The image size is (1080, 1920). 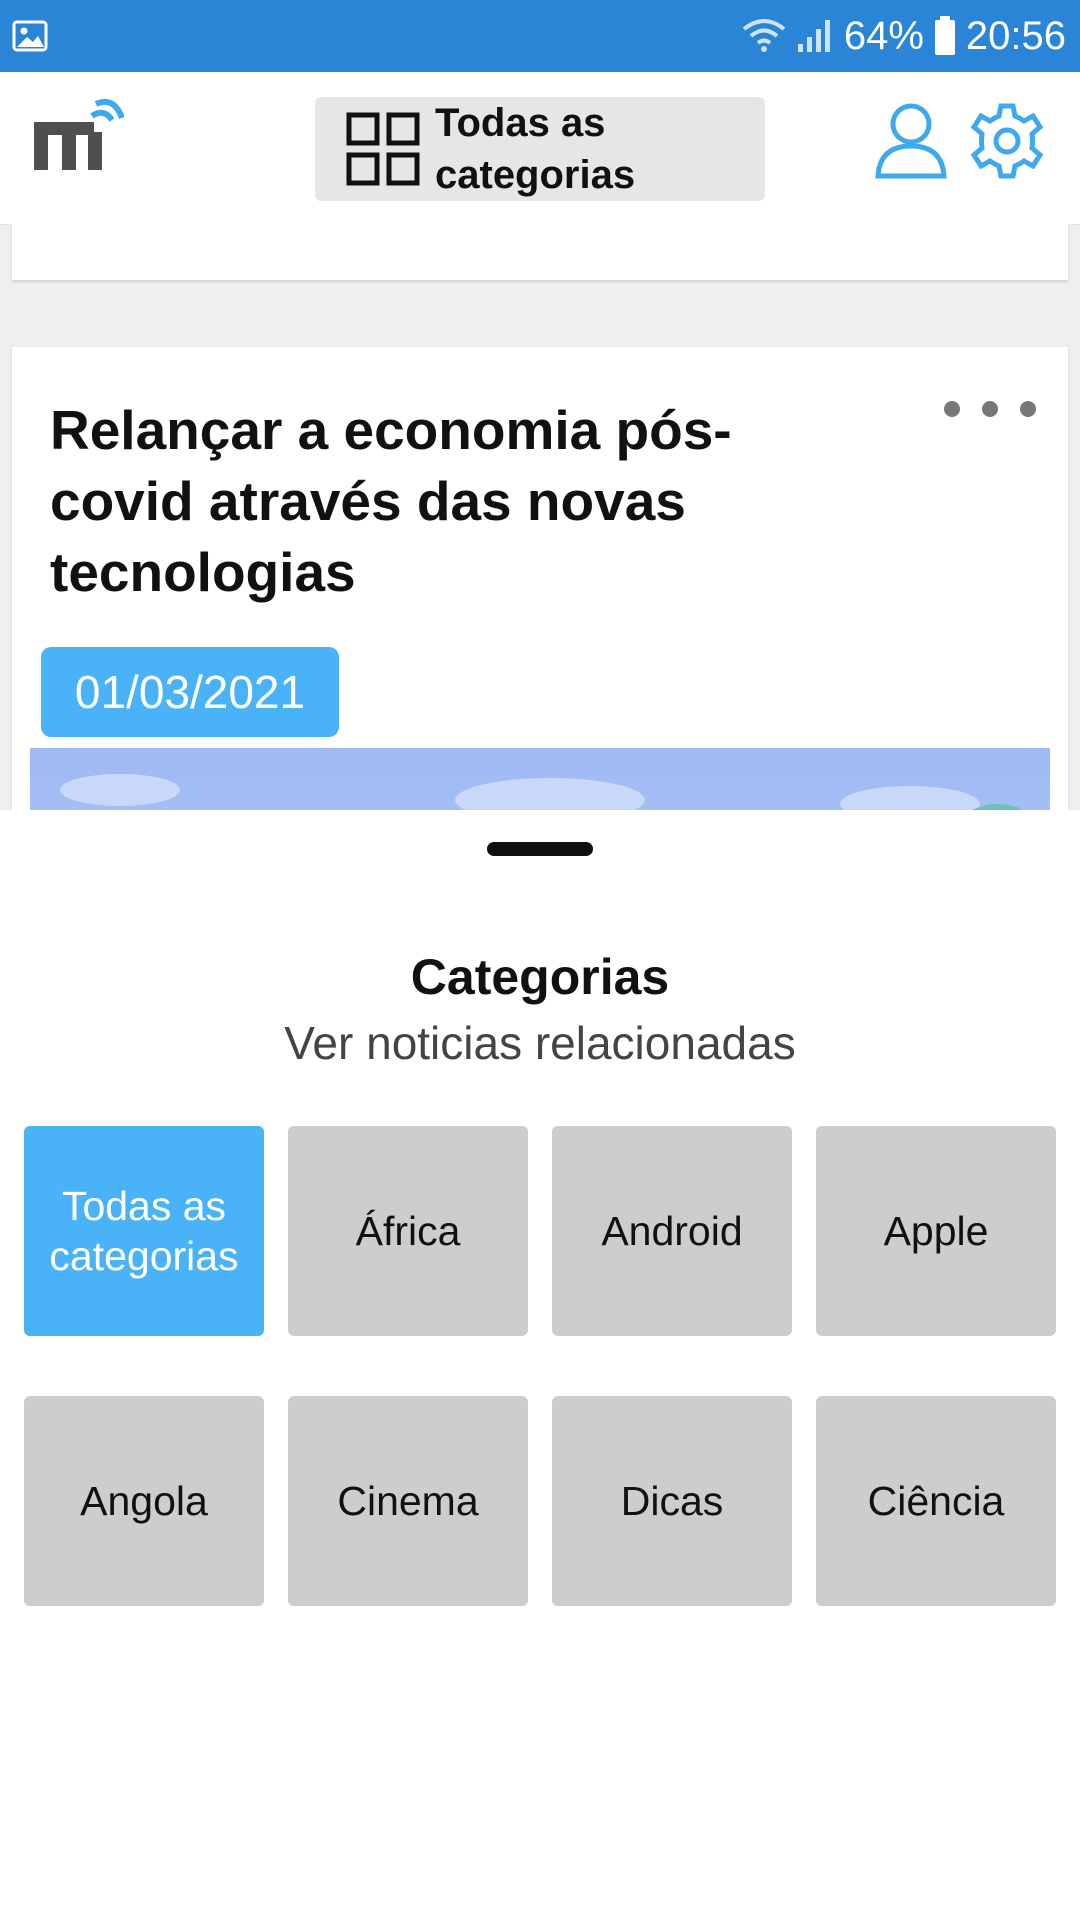 What do you see at coordinates (540, 849) in the screenshot?
I see `sheet-drag-handle` at bounding box center [540, 849].